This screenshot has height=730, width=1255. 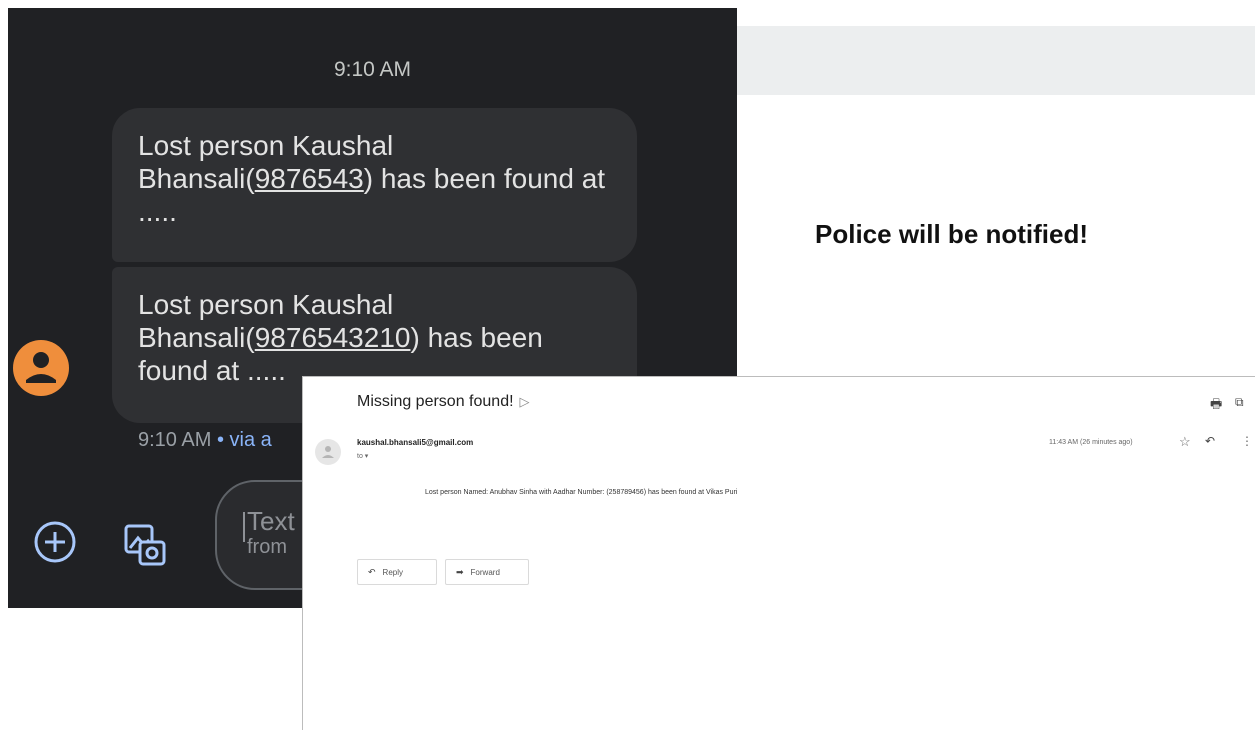 I want to click on phone-number-link: 9876543, so click(x=309, y=178).